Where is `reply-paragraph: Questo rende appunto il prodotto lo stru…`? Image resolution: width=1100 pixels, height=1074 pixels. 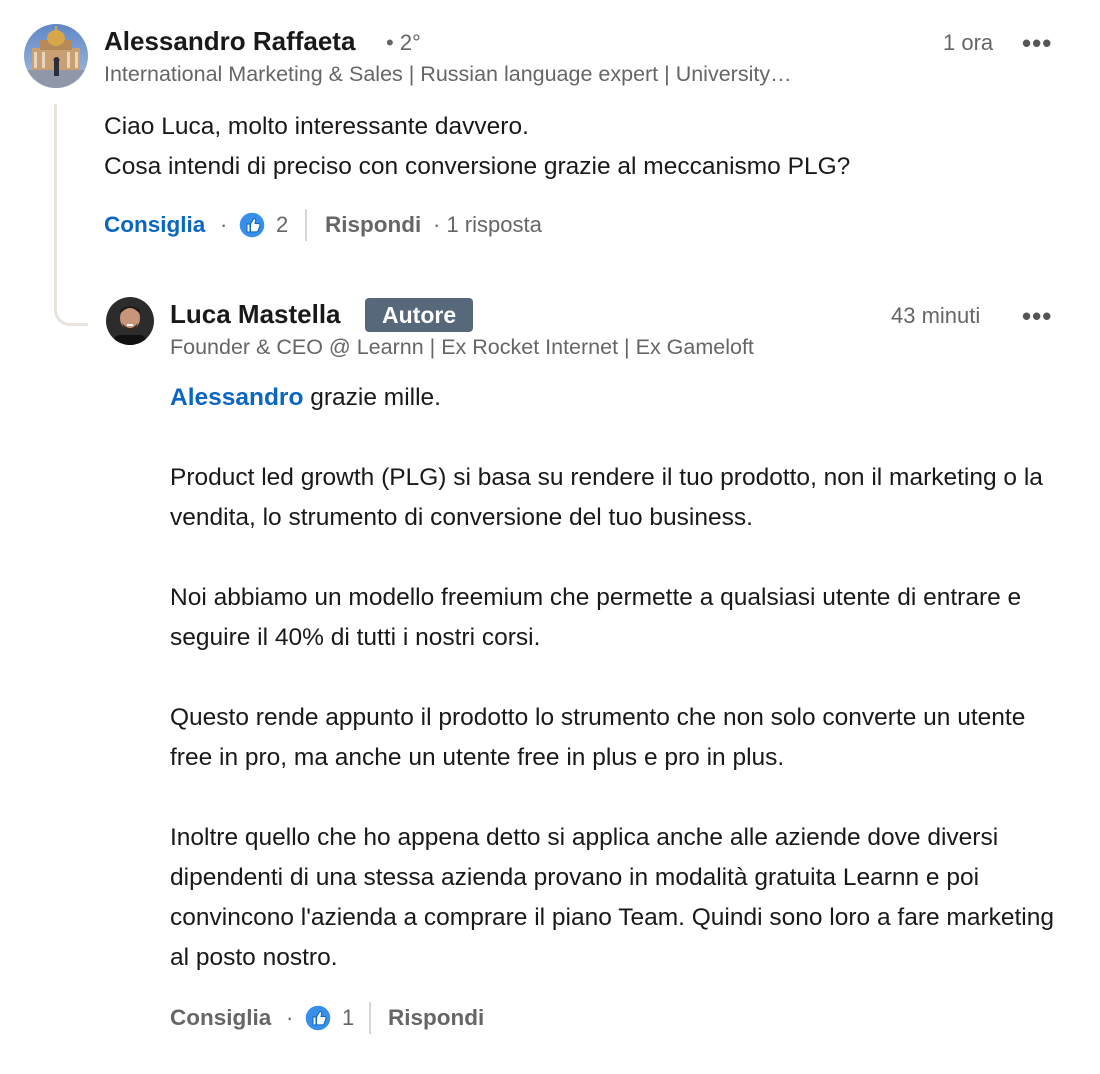 reply-paragraph: Questo rende appunto il prodotto lo stru… is located at coordinates (598, 737).